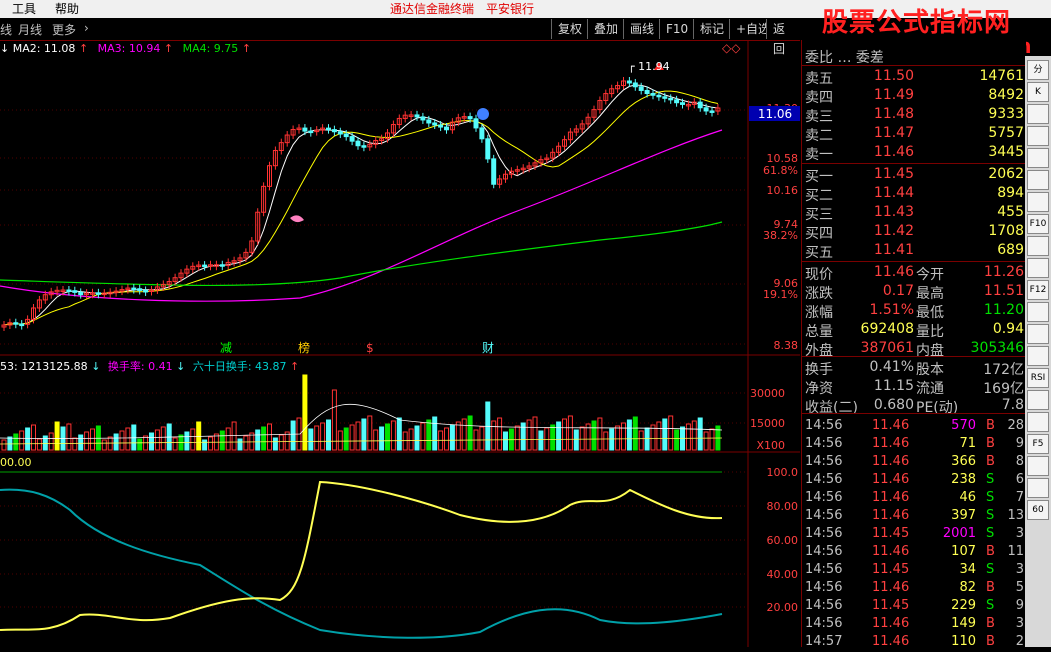  What do you see at coordinates (140, 366) in the screenshot?
I see `turnover-legend: 换手率: 0.41` at bounding box center [140, 366].